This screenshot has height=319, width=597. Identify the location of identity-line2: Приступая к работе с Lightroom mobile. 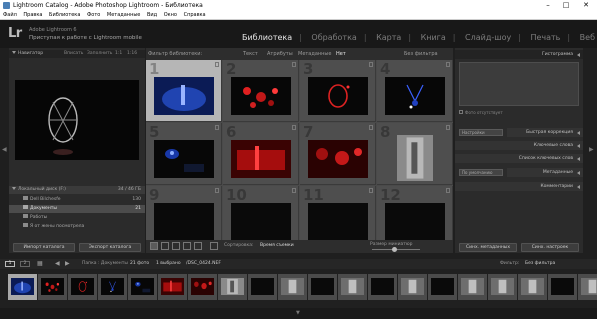
(85, 38).